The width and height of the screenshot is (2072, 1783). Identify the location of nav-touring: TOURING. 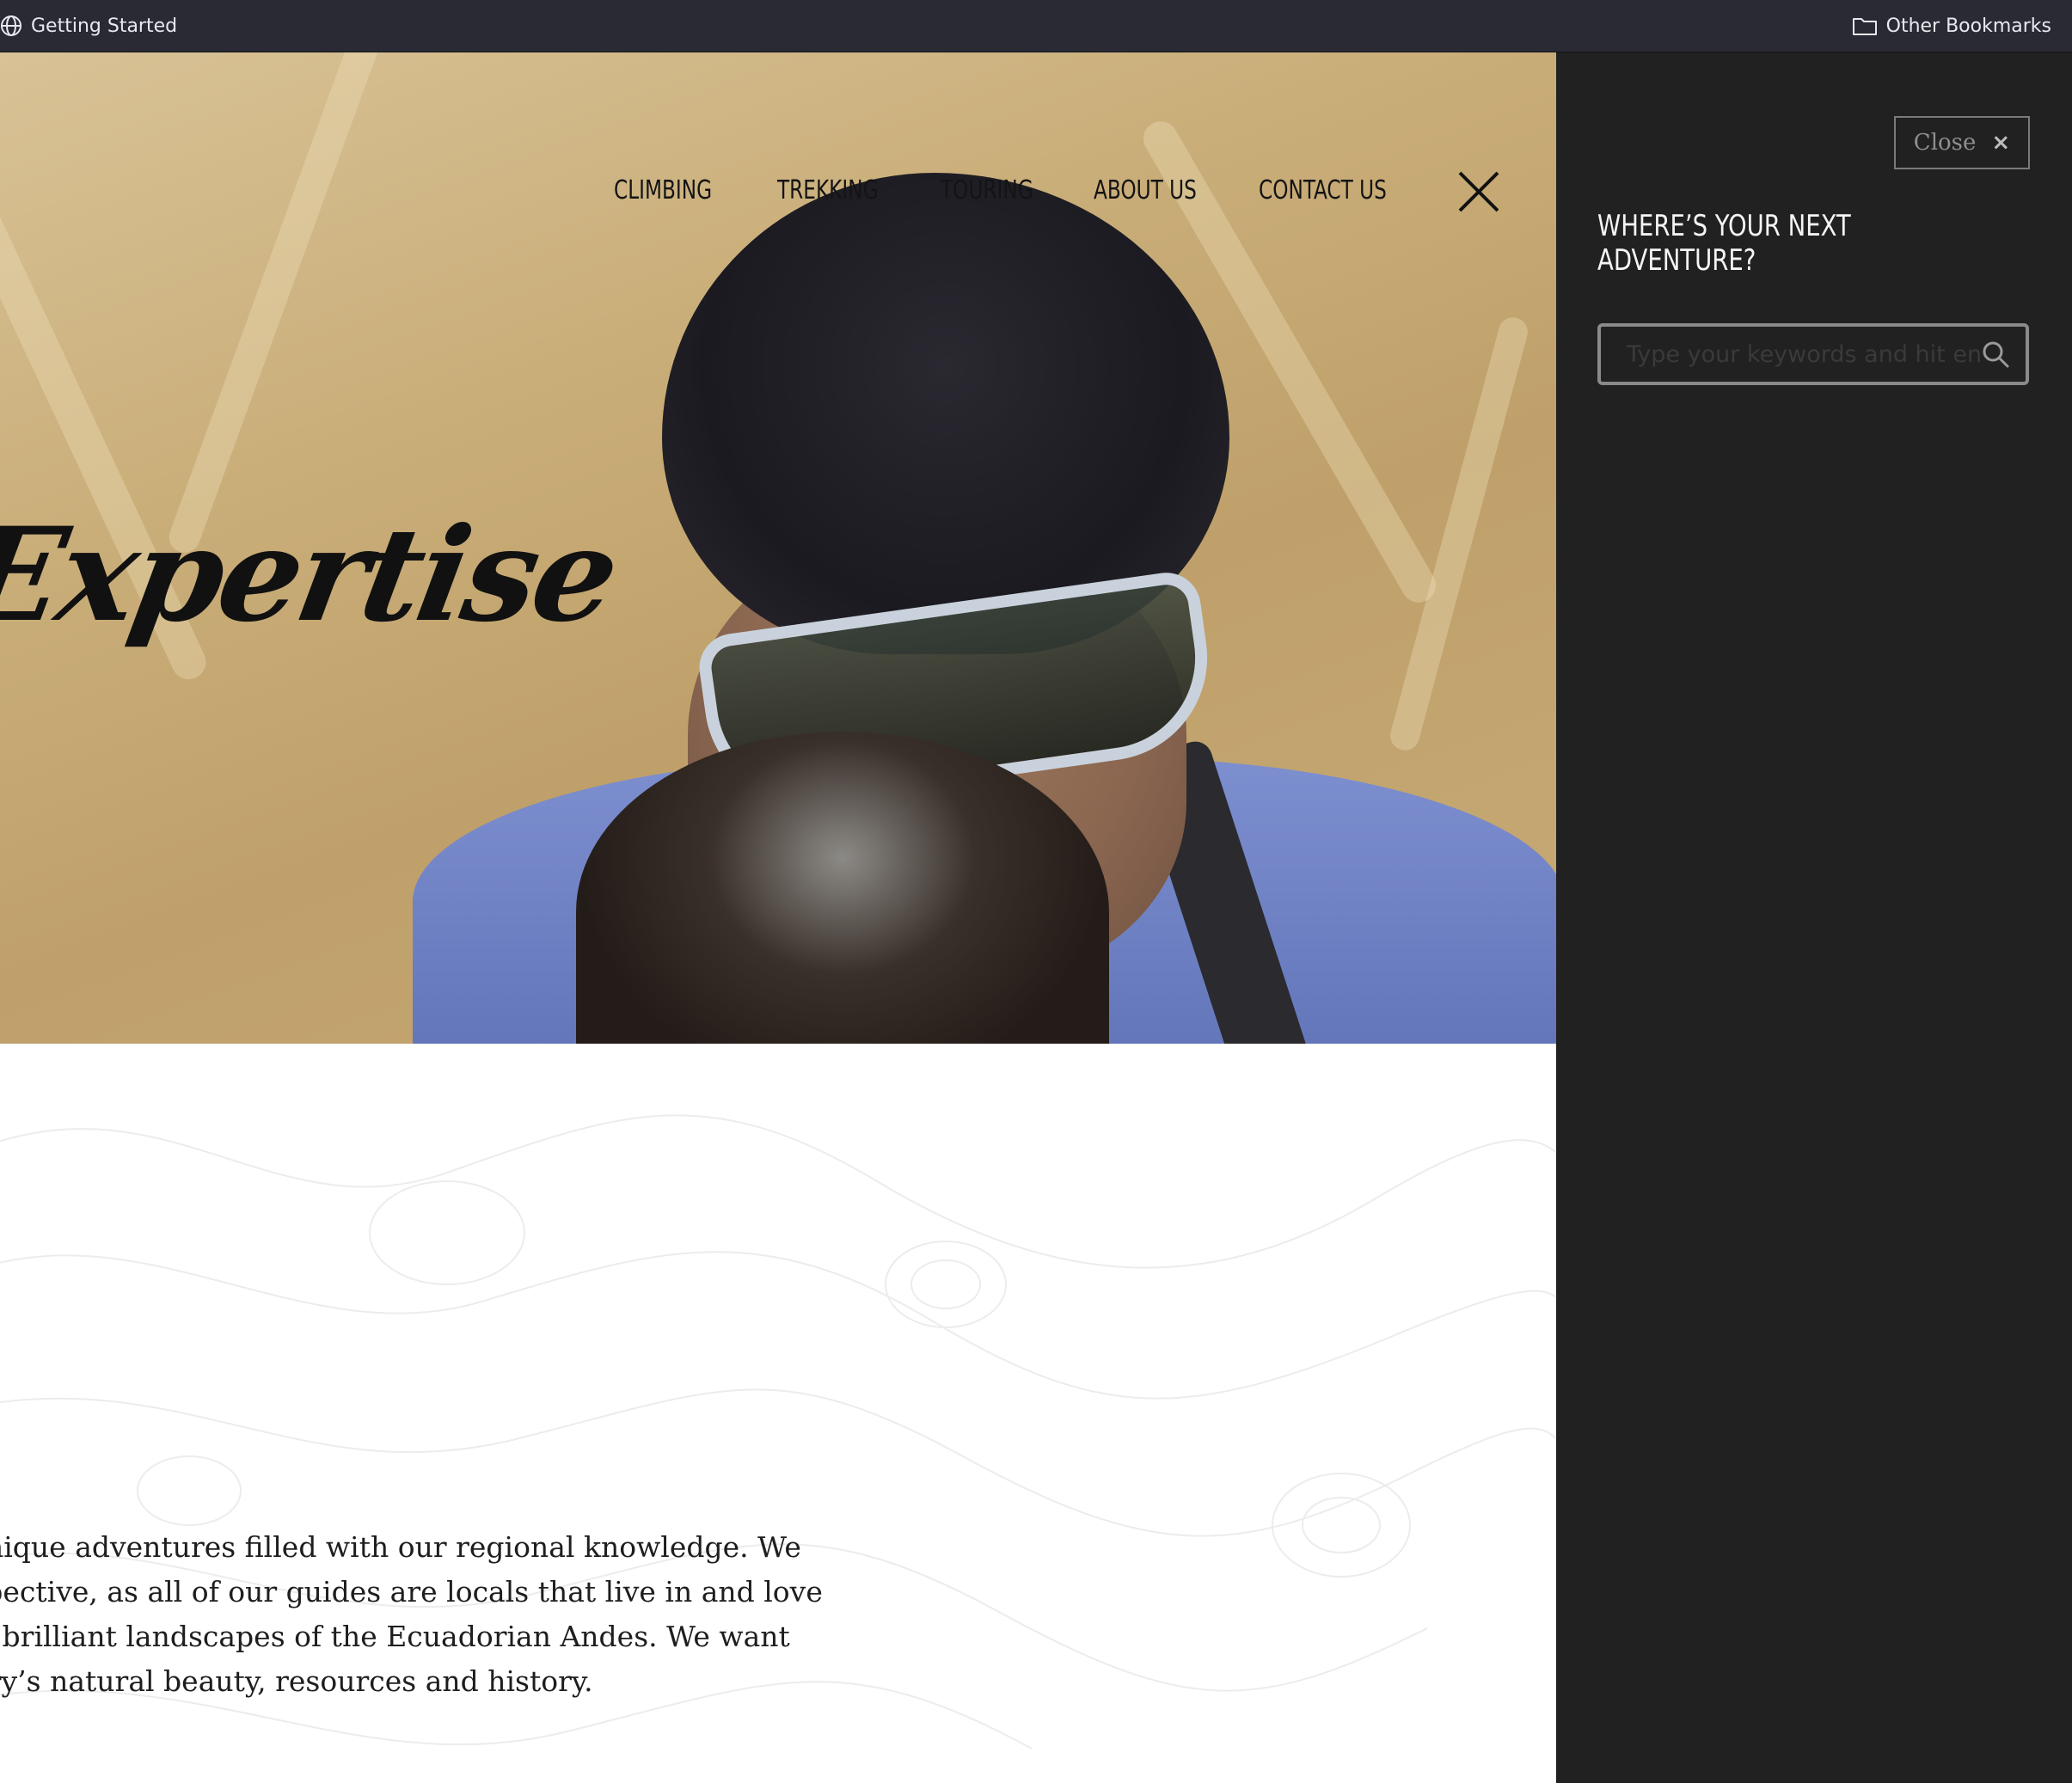
(987, 190).